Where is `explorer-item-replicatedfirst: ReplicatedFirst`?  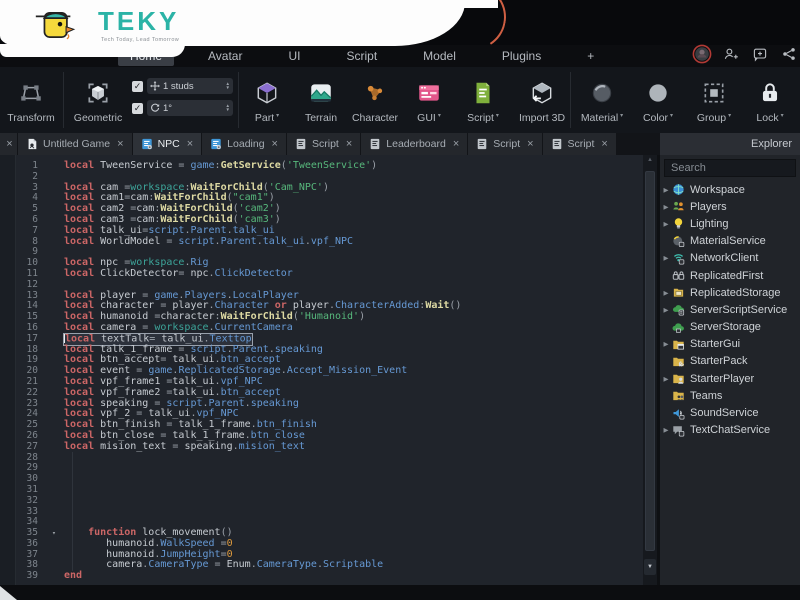 explorer-item-replicatedfirst: ReplicatedFirst is located at coordinates (730, 275).